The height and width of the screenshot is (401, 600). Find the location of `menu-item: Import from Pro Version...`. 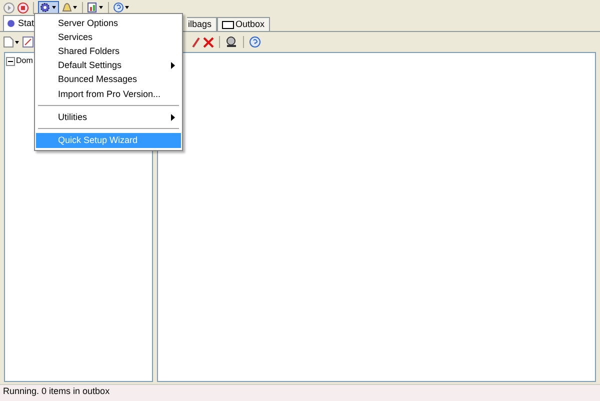

menu-item: Import from Pro Version... is located at coordinates (108, 94).